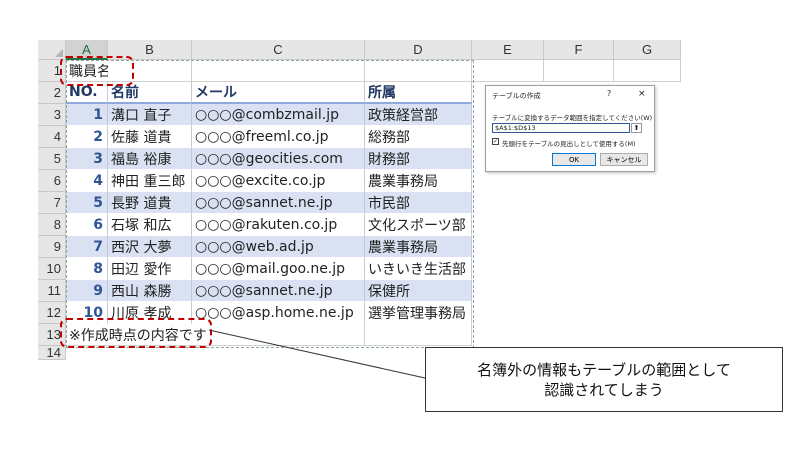 The image size is (800, 450). Describe the element at coordinates (495, 141) in the screenshot. I see `headers-checkbox: ✓` at that location.